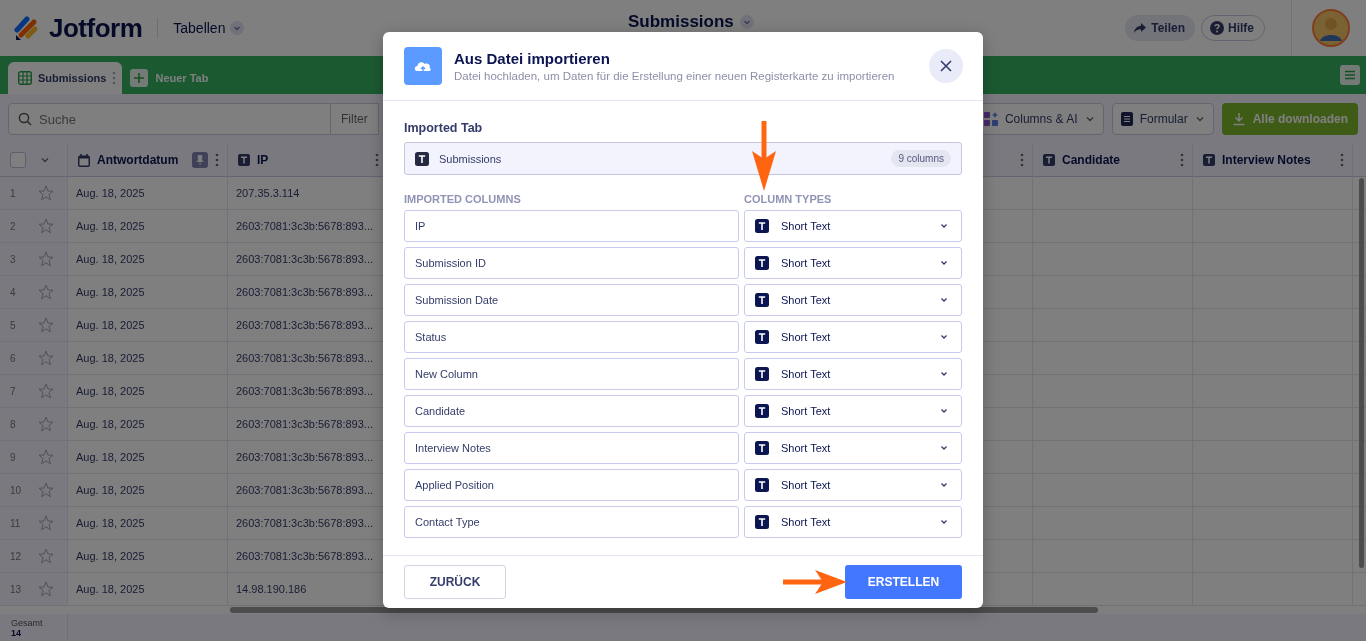 Image resolution: width=1366 pixels, height=641 pixels. What do you see at coordinates (691, 22) in the screenshot?
I see `page-title-dropdown: Submissions` at bounding box center [691, 22].